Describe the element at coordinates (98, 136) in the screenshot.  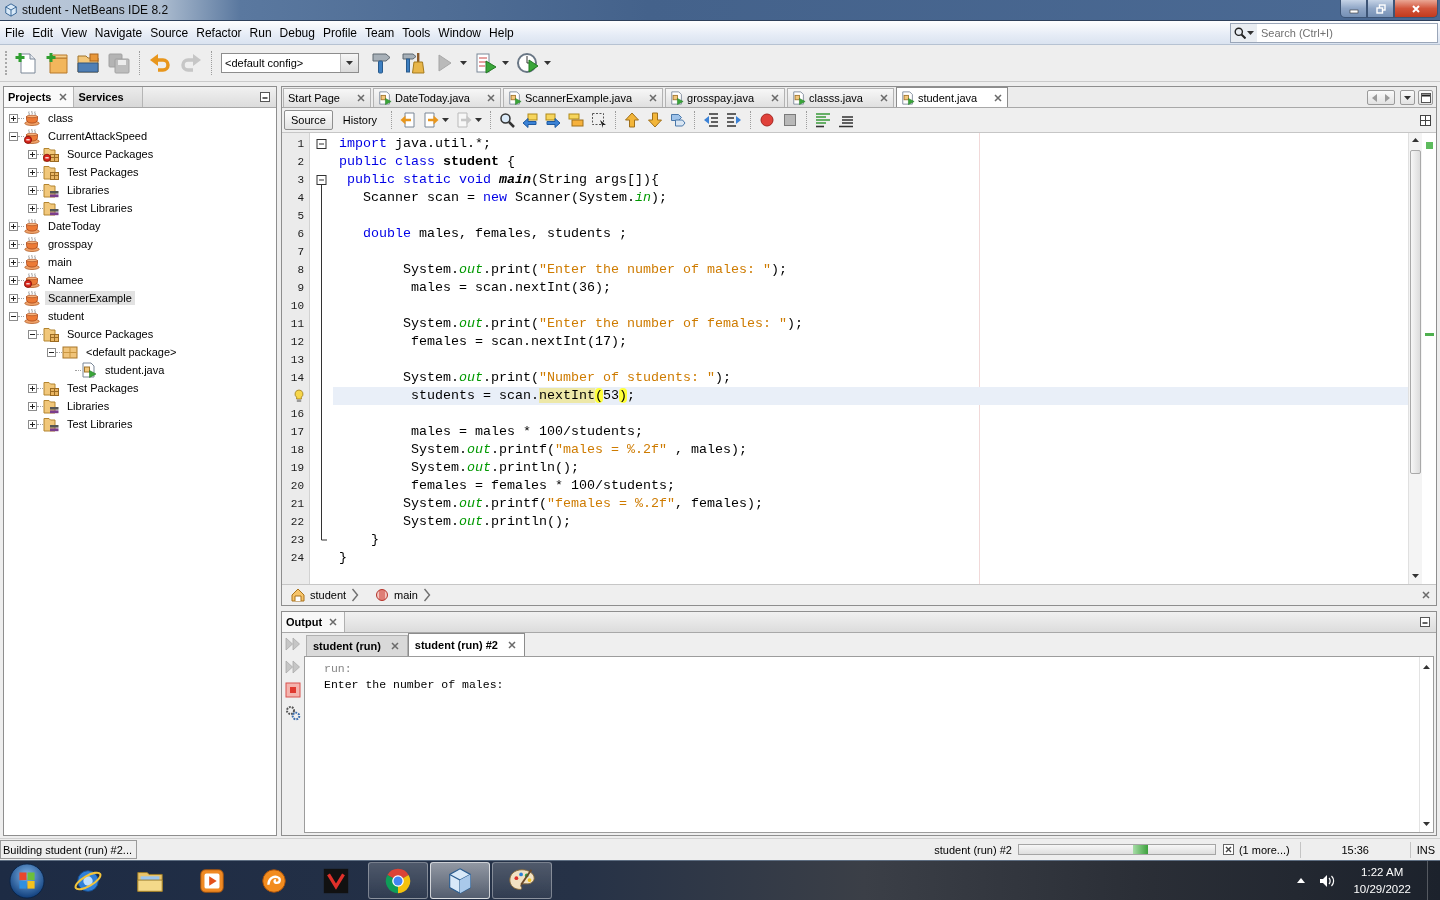
I see `tree-item: CurrentAttackSpeed` at that location.